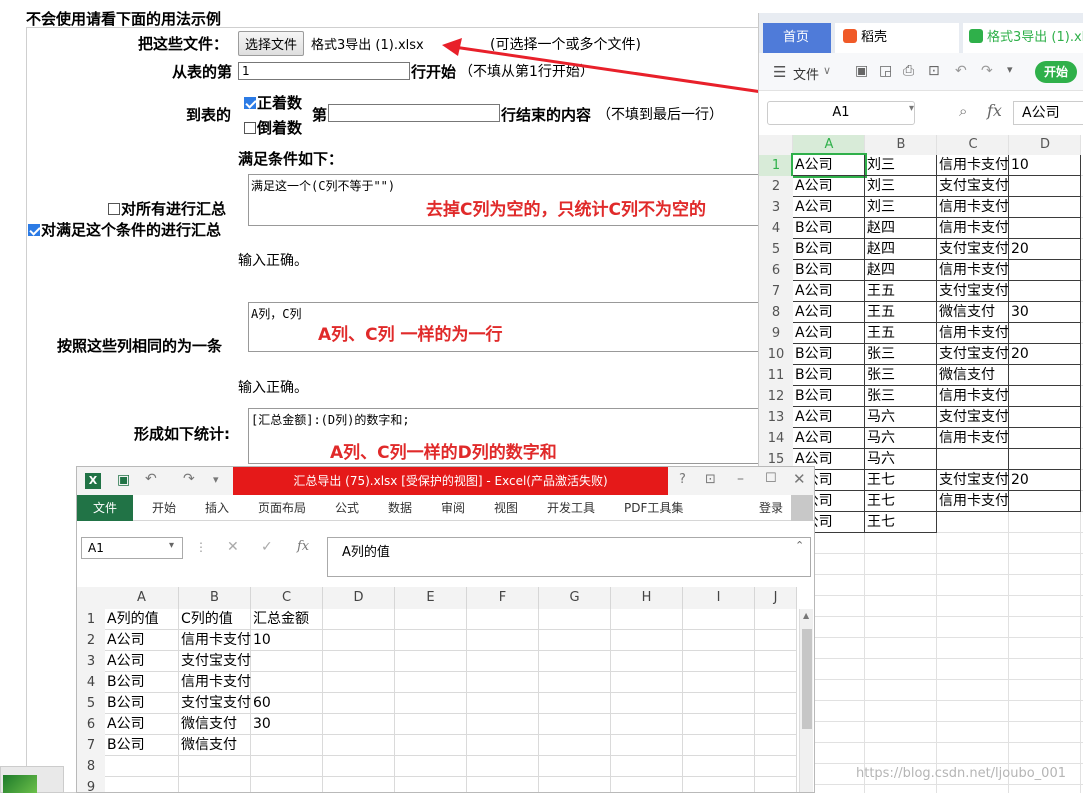 The image size is (1083, 793). I want to click on sum-all-option: 对所有进行汇总, so click(167, 208).